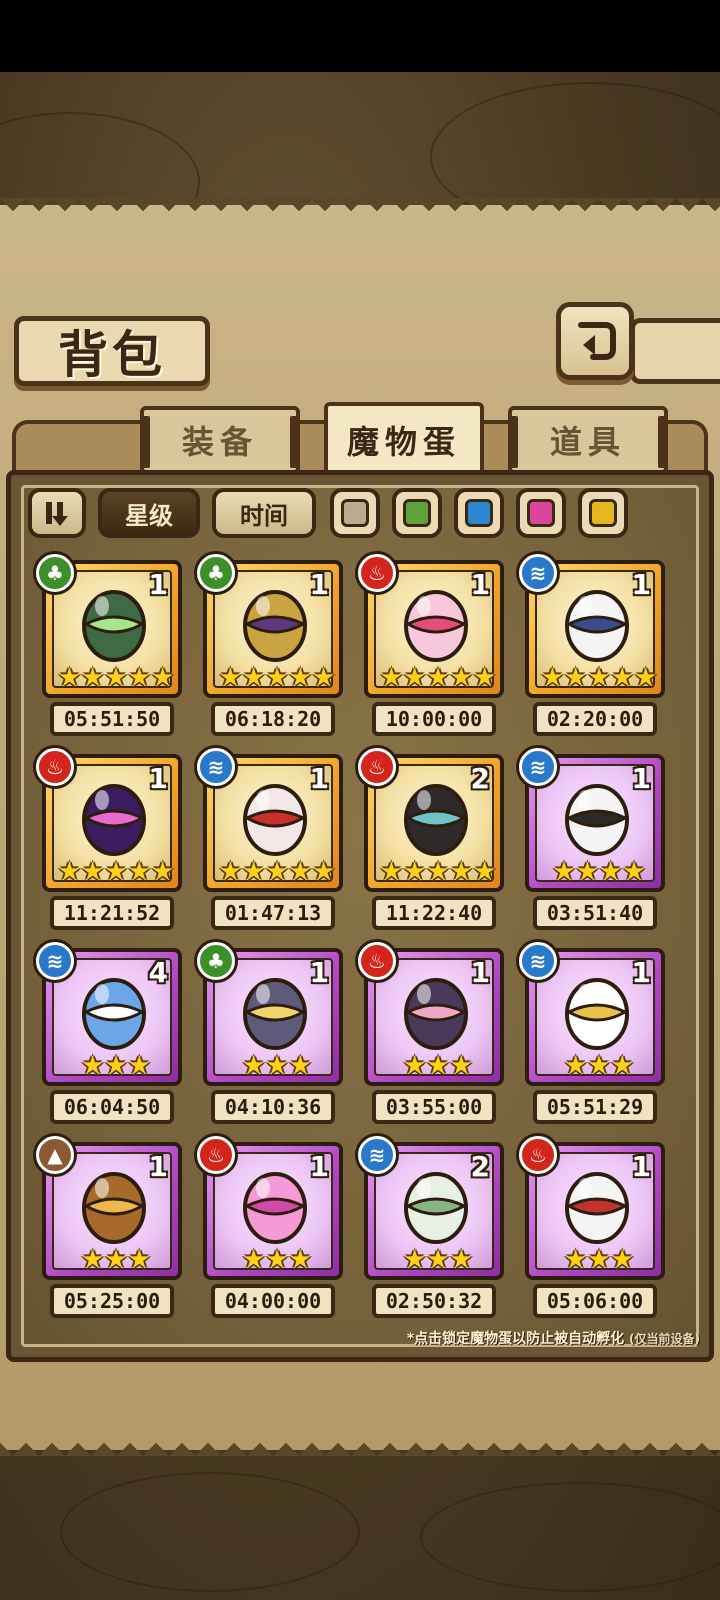  Describe the element at coordinates (275, 820) in the screenshot. I see `spotted-nest-egg-icon` at that location.